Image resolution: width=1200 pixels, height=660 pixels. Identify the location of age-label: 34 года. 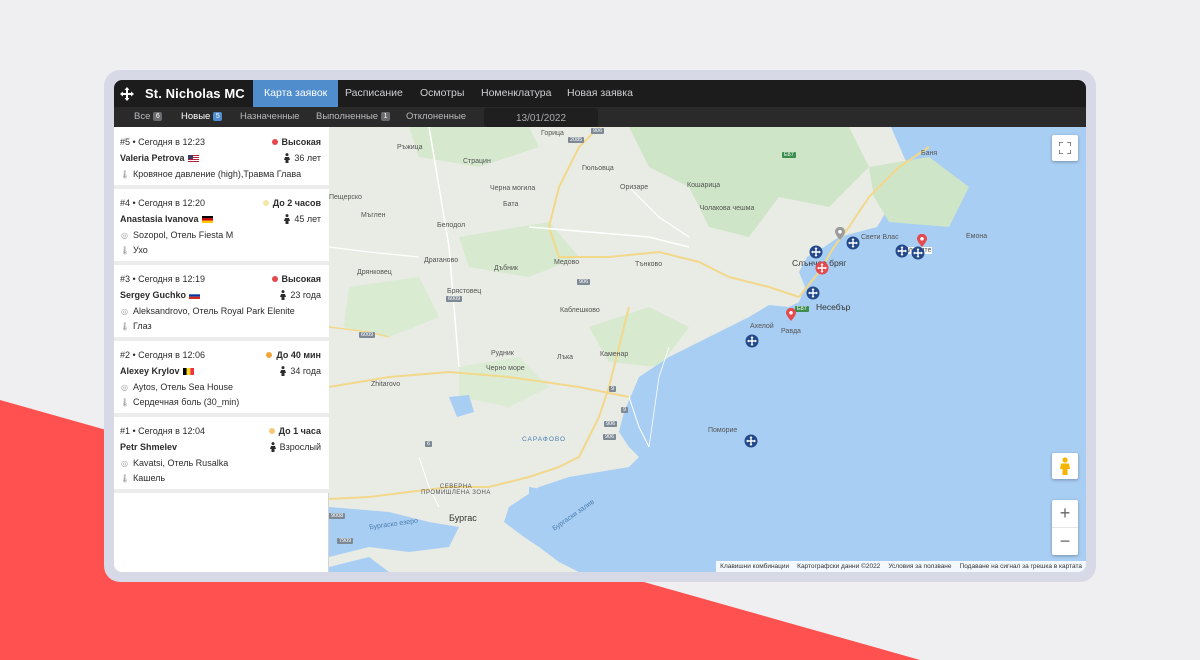
(305, 371).